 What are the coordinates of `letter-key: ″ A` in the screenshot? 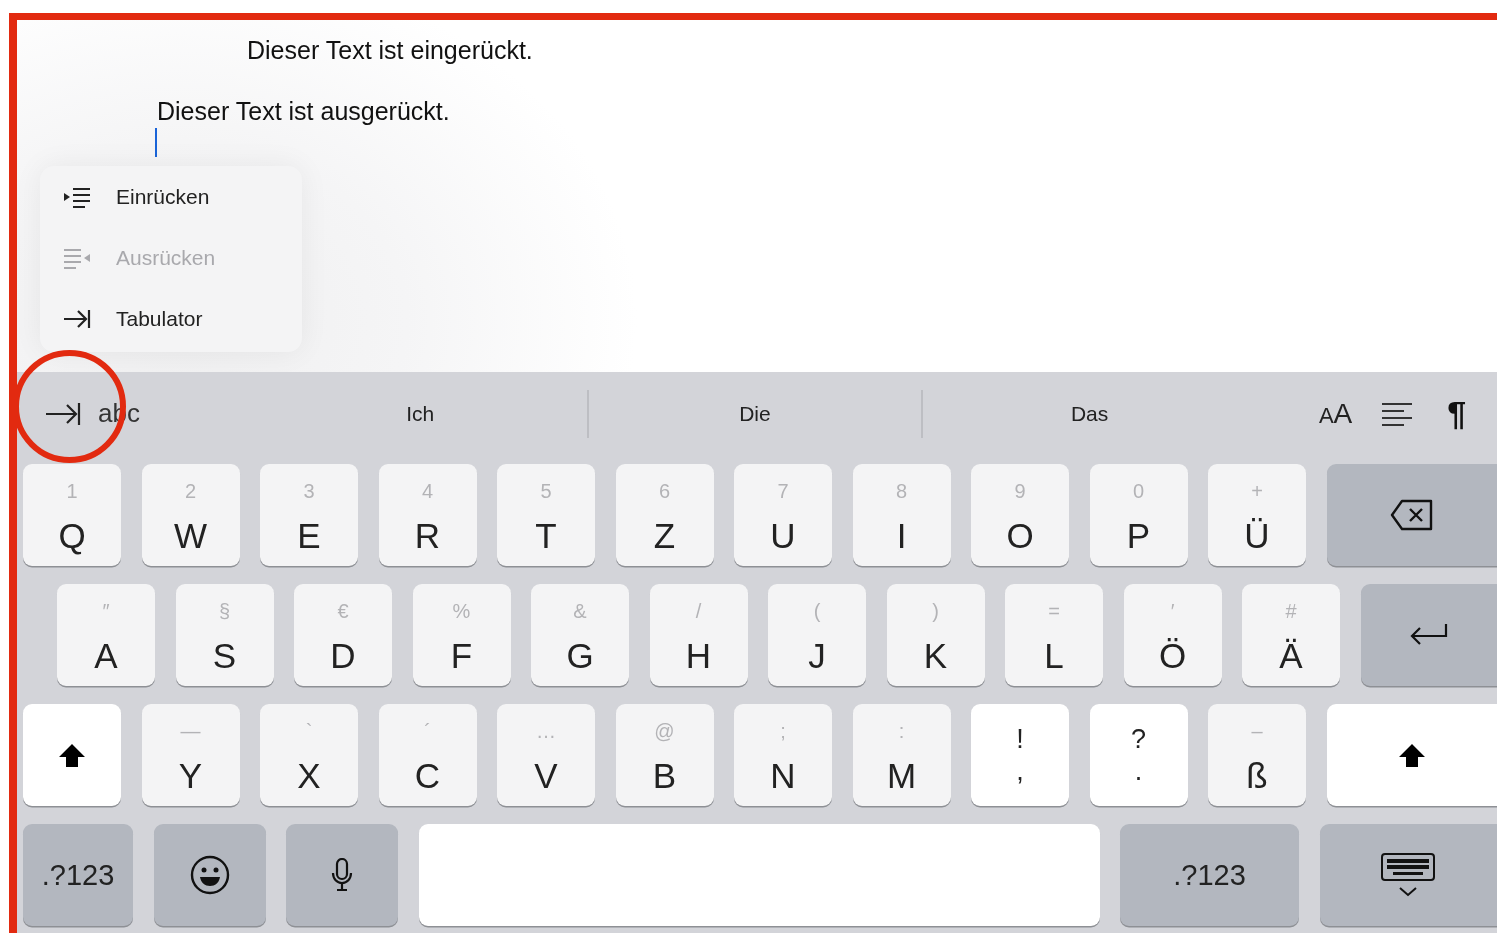 It's located at (106, 635).